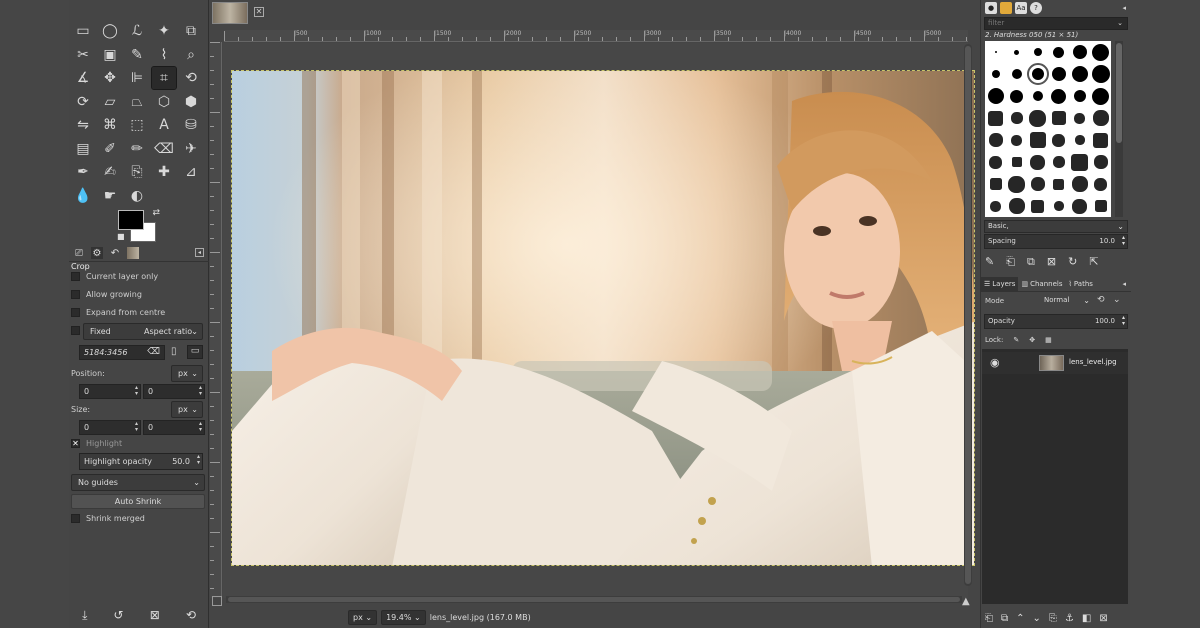 The height and width of the screenshot is (628, 1200). What do you see at coordinates (110, 427) in the screenshot?
I see `size-w-field: 0 ▴ ▾` at bounding box center [110, 427].